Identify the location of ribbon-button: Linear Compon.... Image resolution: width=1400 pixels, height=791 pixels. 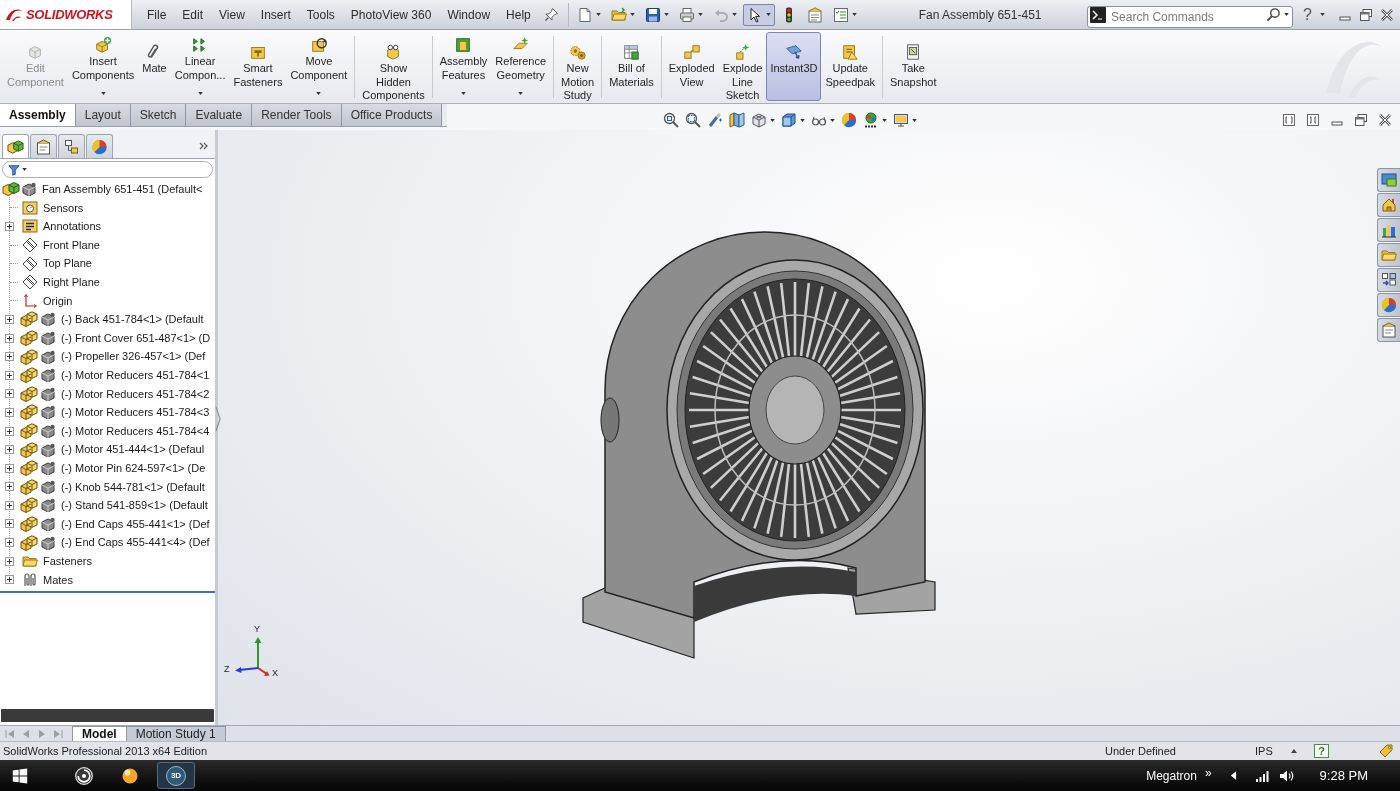
(200, 66).